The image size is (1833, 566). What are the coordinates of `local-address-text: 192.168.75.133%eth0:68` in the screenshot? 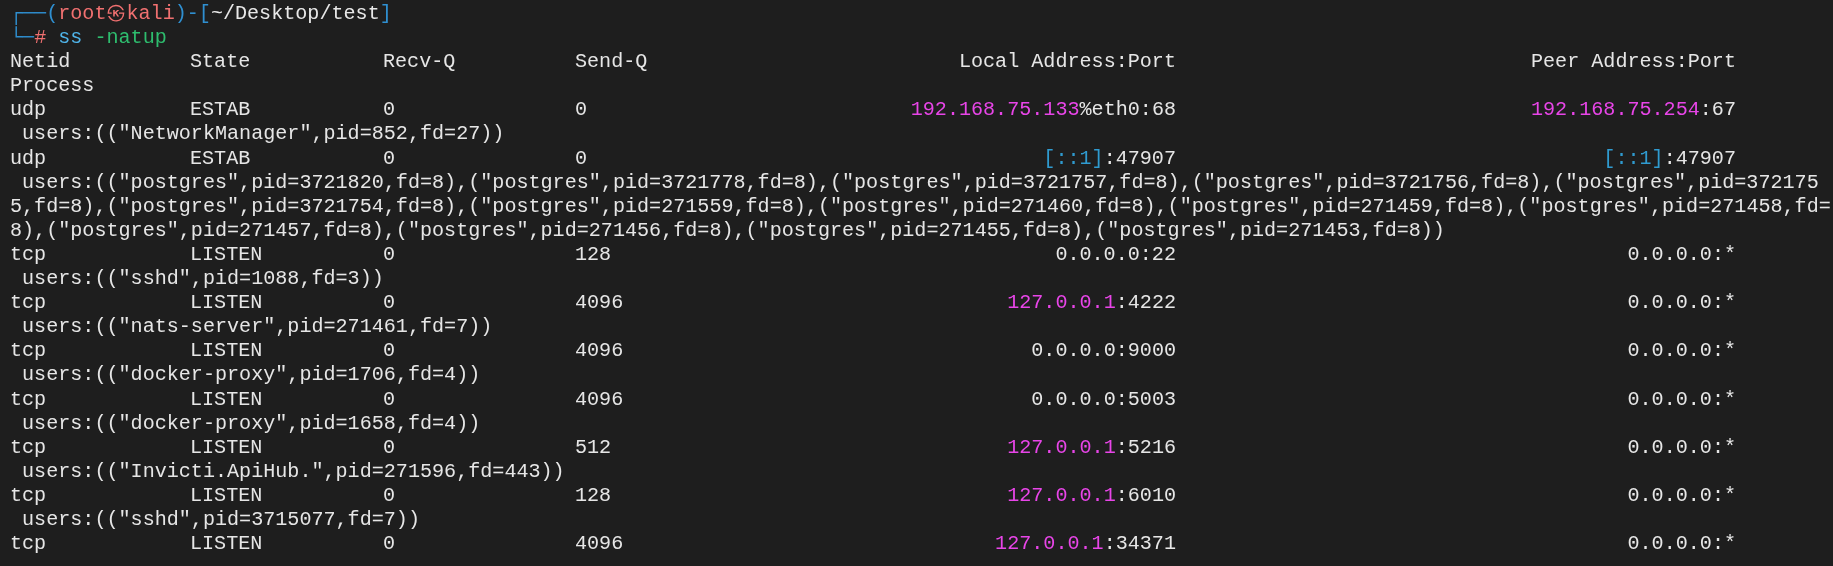 It's located at (1043, 110).